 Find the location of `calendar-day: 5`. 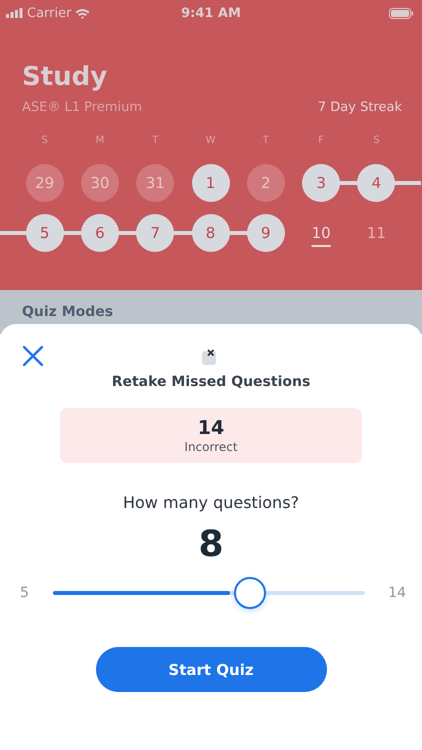

calendar-day: 5 is located at coordinates (45, 233).